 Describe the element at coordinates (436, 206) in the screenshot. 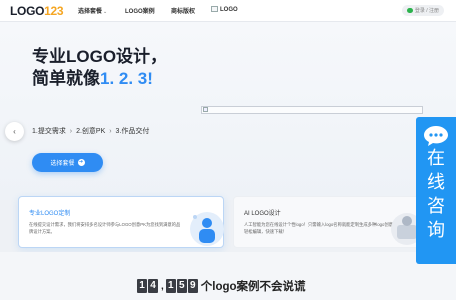

I see `consult-char: 咨` at that location.